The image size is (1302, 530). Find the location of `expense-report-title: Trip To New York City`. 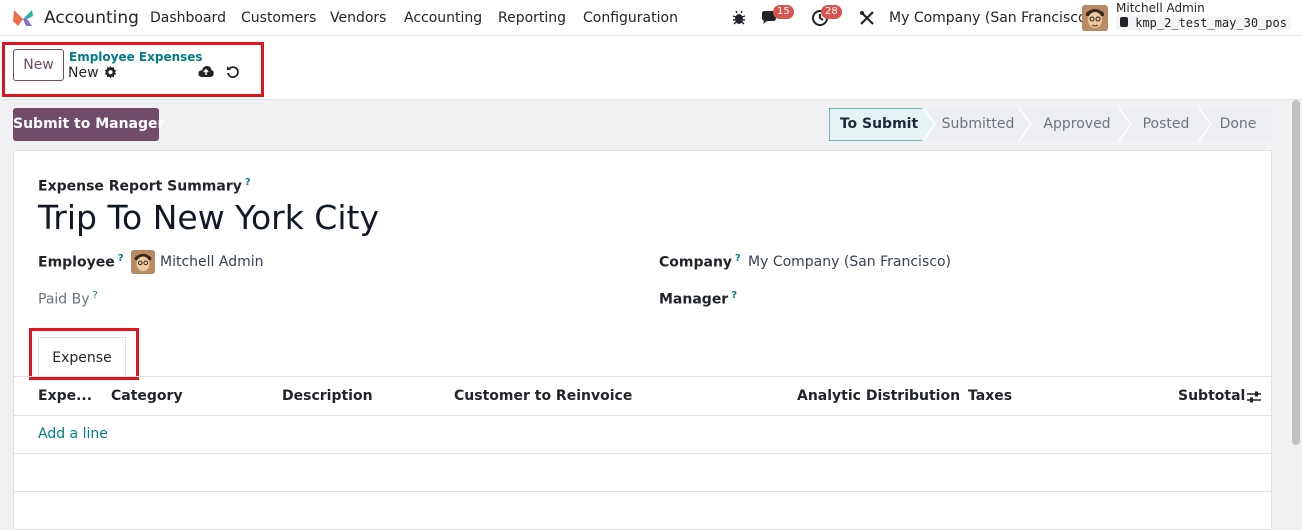

expense-report-title: Trip To New York City is located at coordinates (208, 217).